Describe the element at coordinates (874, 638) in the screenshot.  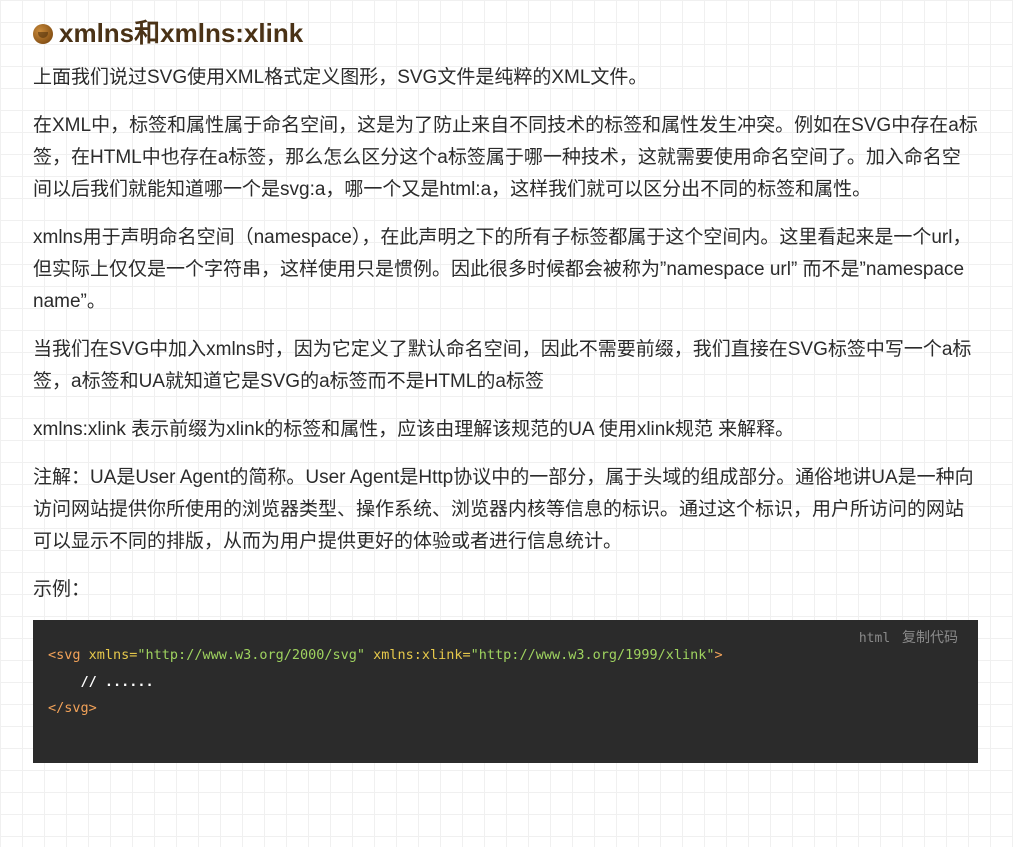
I see `code-language-label: html` at that location.